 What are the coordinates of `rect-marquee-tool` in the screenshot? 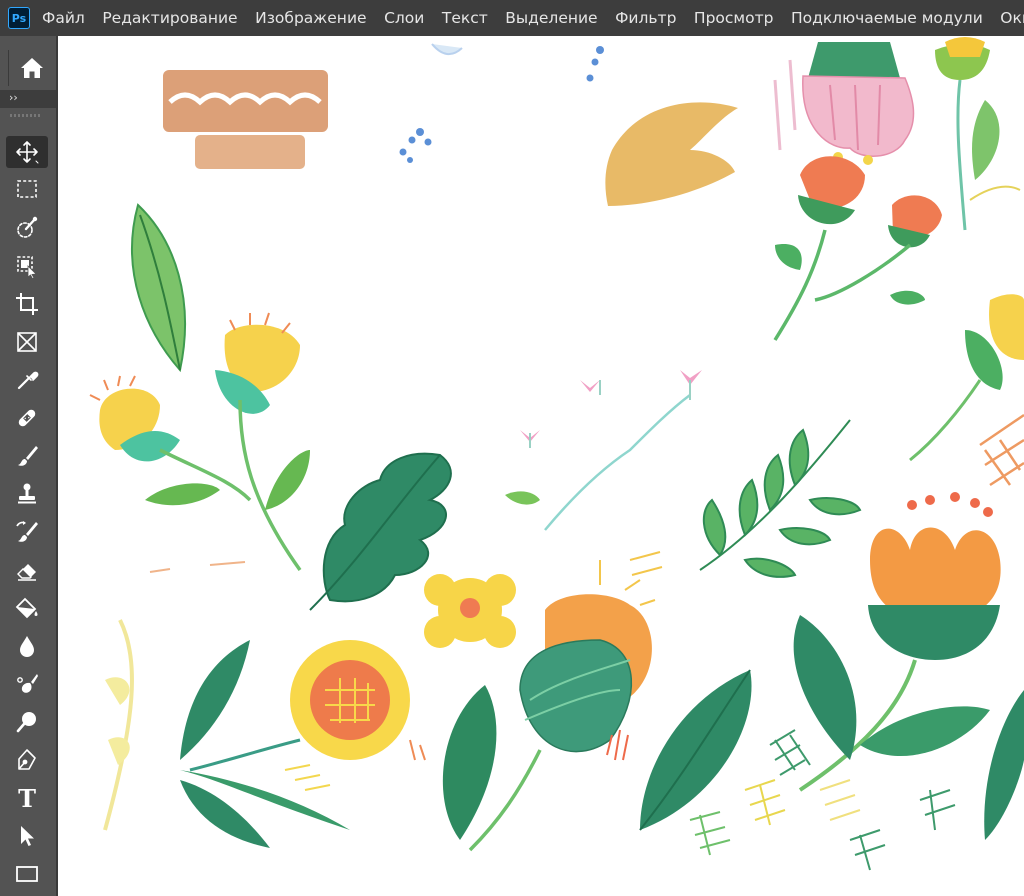 It's located at (27, 189).